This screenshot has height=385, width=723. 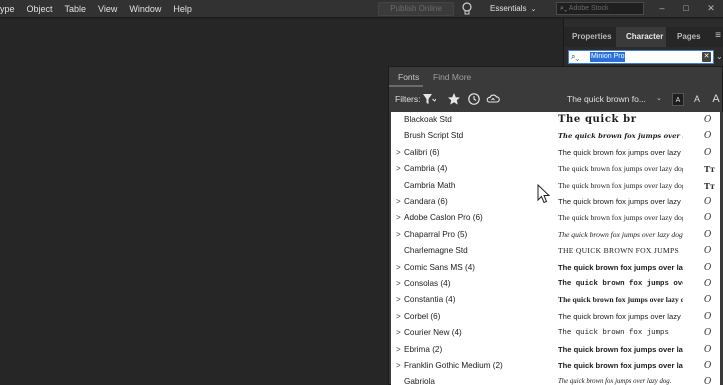 What do you see at coordinates (711, 8) in the screenshot?
I see `close-icon: ✕` at bounding box center [711, 8].